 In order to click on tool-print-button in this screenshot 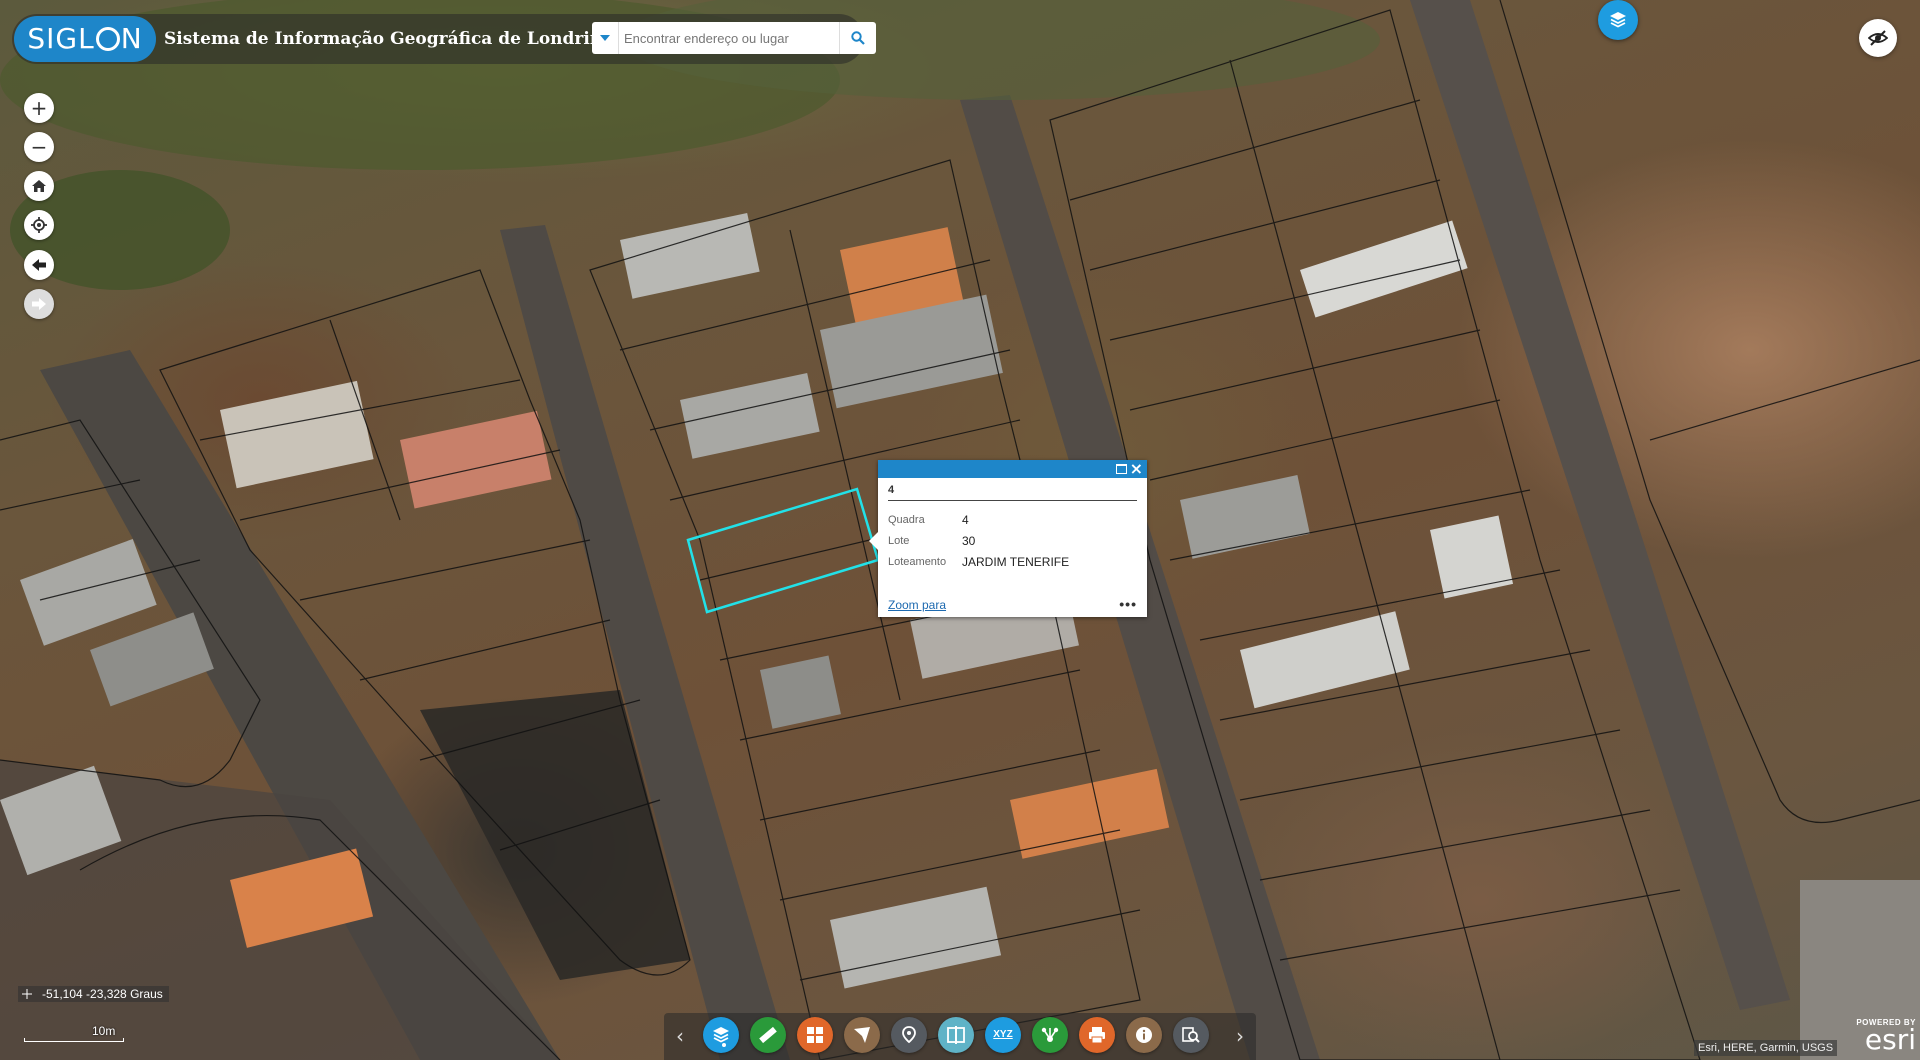, I will do `click(1097, 1035)`.